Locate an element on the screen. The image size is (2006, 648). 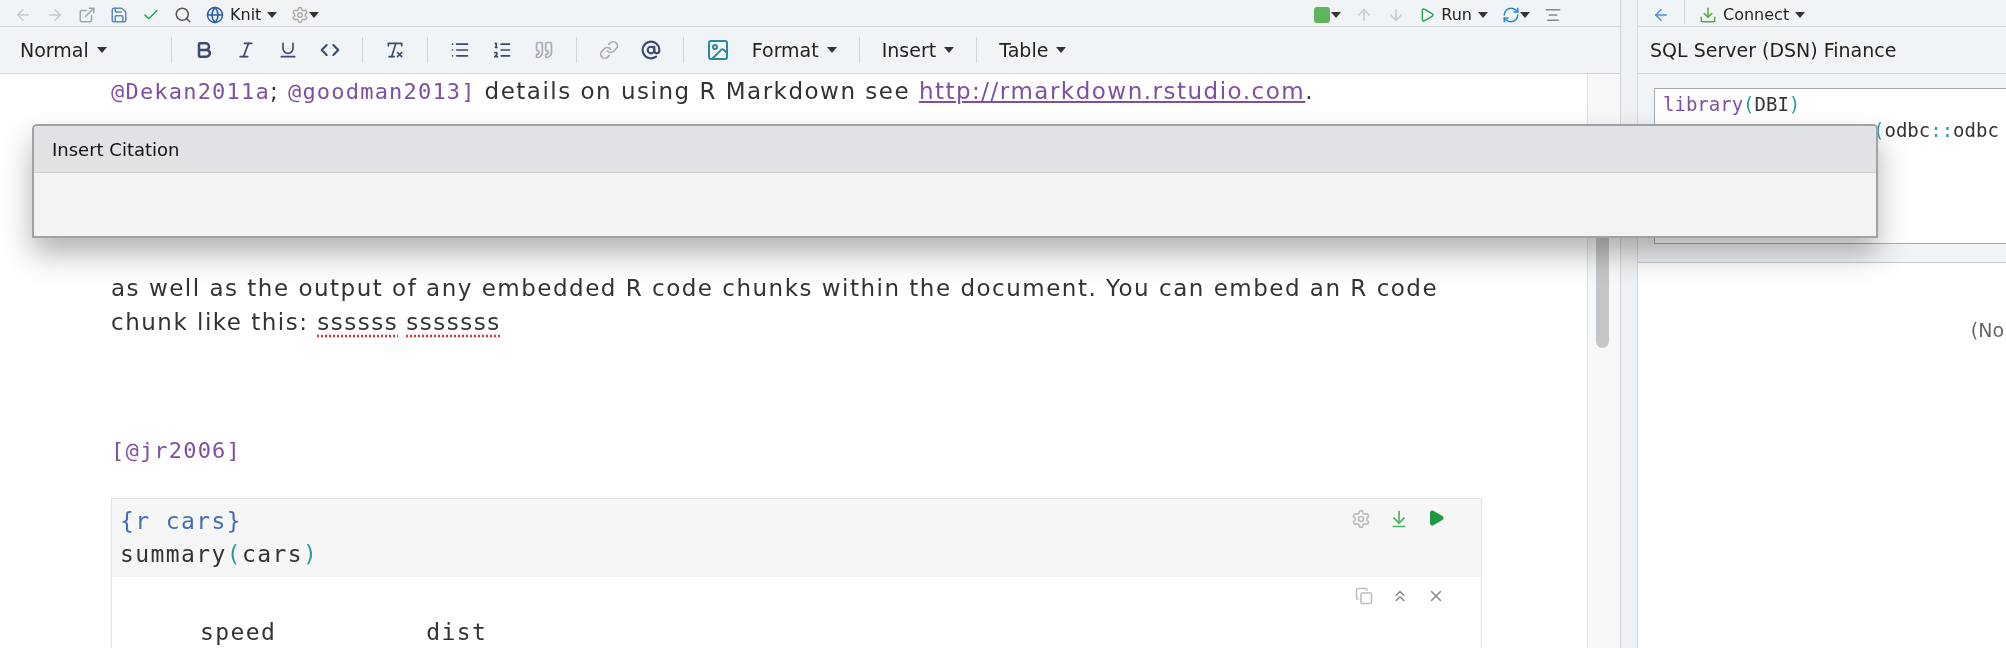
citation-key: [@jr2006] is located at coordinates (176, 450).